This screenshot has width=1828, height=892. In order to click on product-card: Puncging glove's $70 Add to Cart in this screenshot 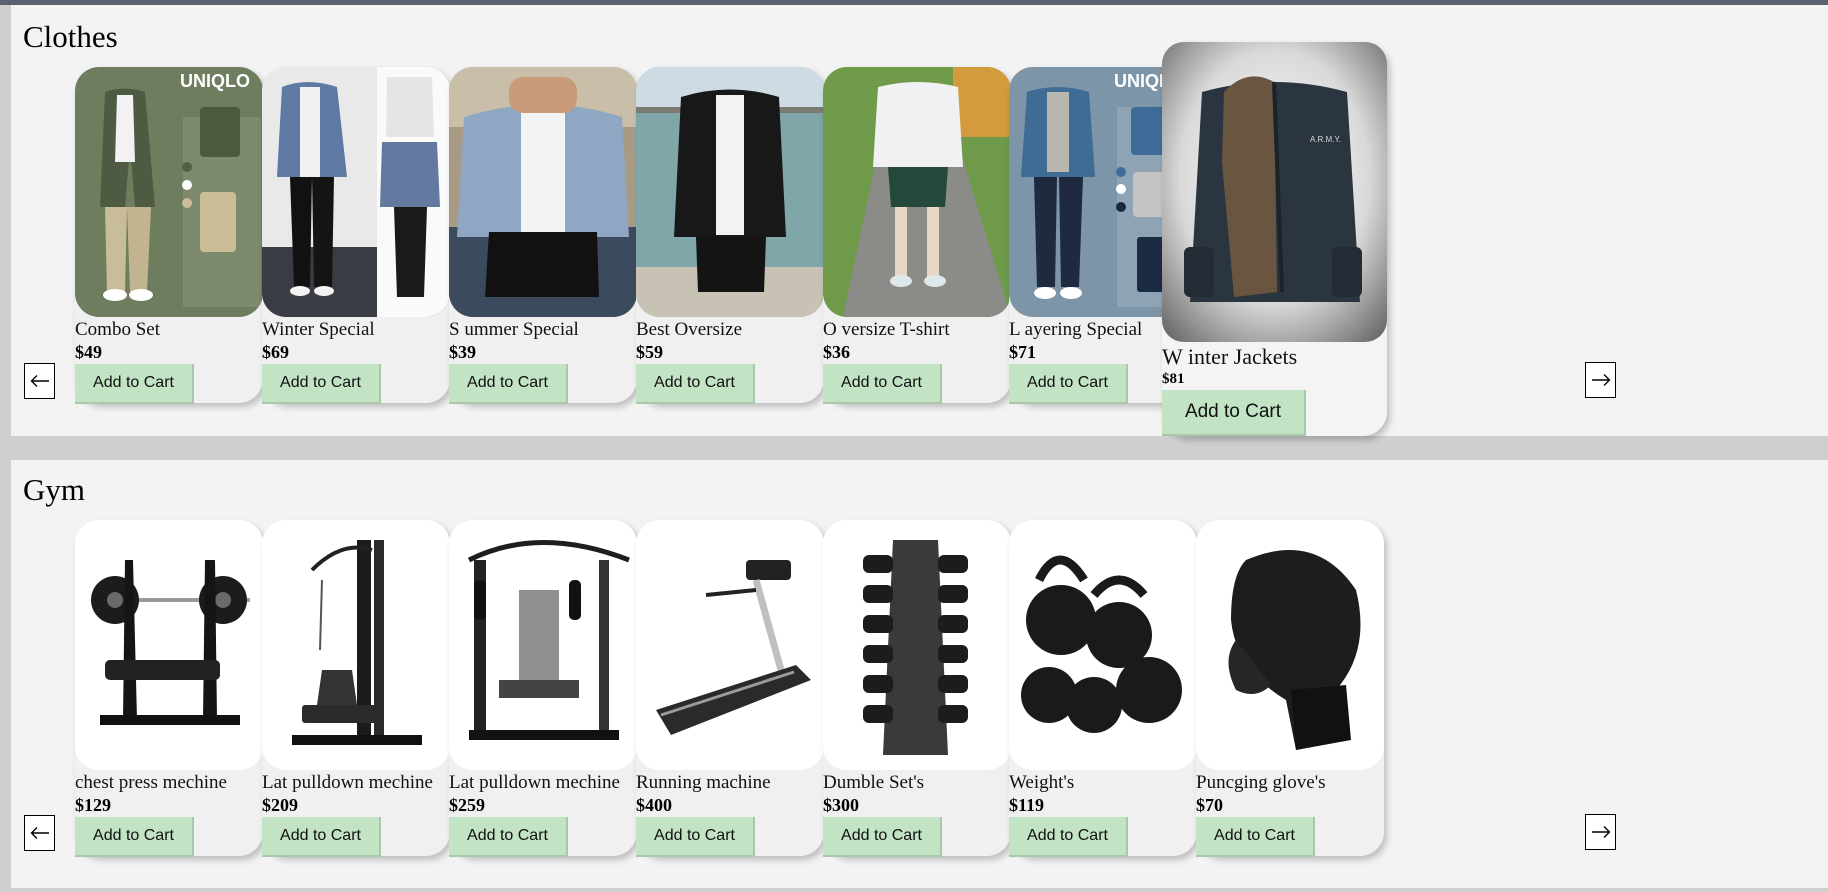, I will do `click(1290, 688)`.